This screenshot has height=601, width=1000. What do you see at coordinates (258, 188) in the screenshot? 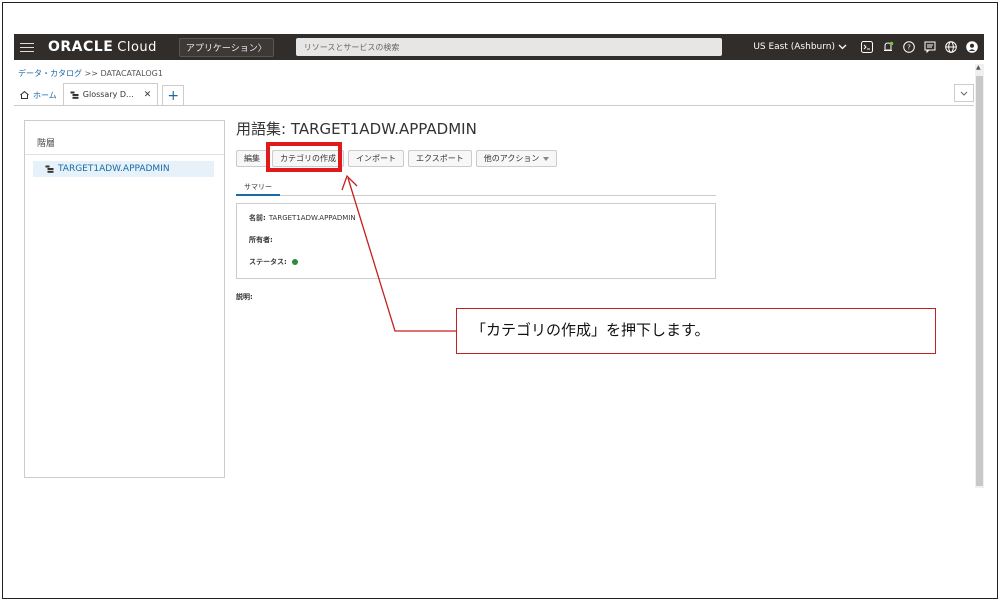
I see `tab-summary: サマリー` at bounding box center [258, 188].